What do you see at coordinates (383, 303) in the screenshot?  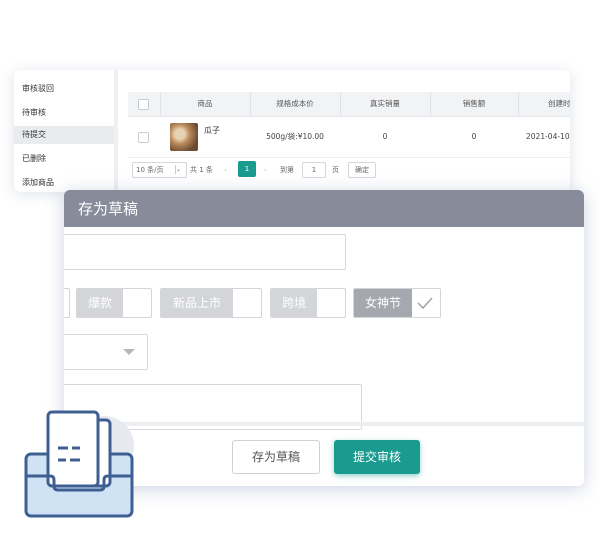 I see `tag-goddess-day-label: 女神节` at bounding box center [383, 303].